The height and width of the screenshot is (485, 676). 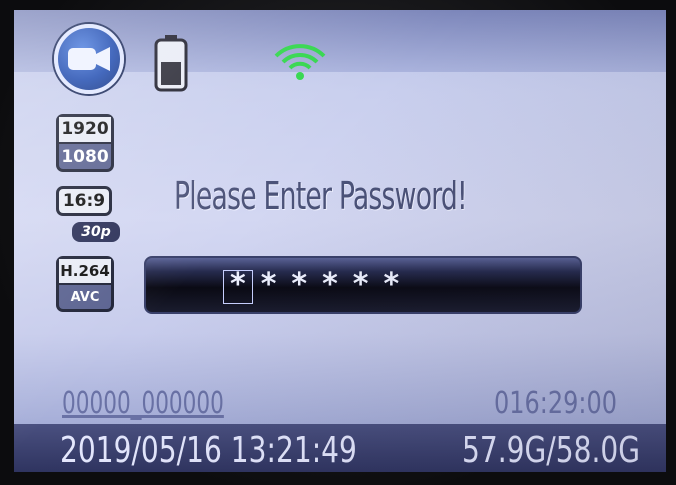 I want to click on wifi-icon, so click(x=300, y=61).